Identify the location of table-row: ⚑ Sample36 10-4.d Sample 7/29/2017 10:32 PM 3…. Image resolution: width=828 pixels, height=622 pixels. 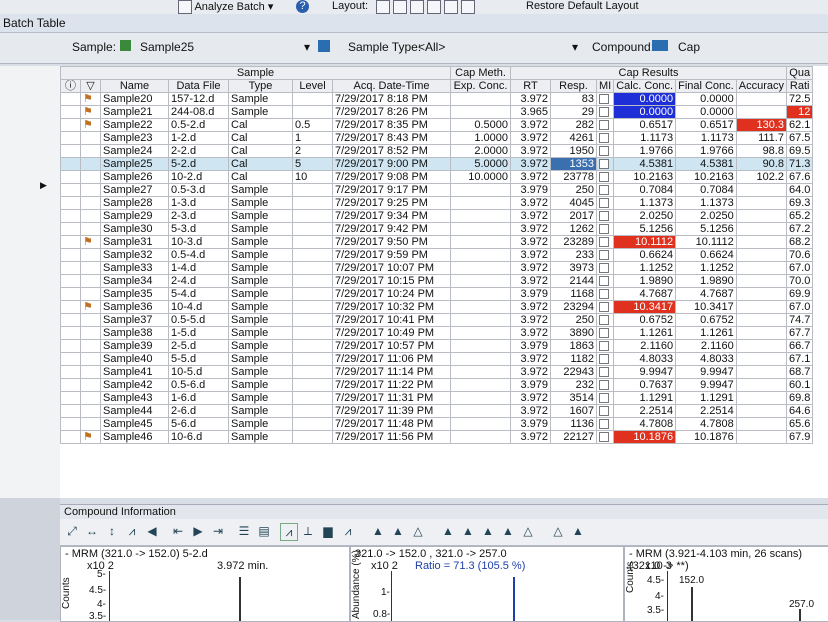
(437, 307).